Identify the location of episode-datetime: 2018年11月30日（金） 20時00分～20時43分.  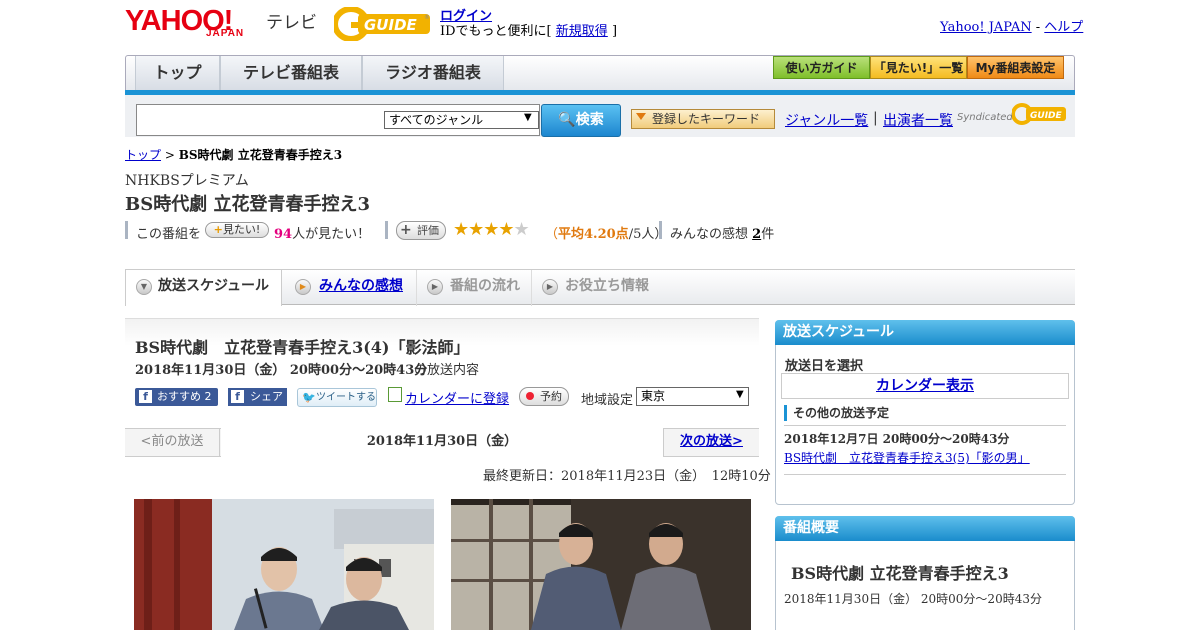
(281, 370).